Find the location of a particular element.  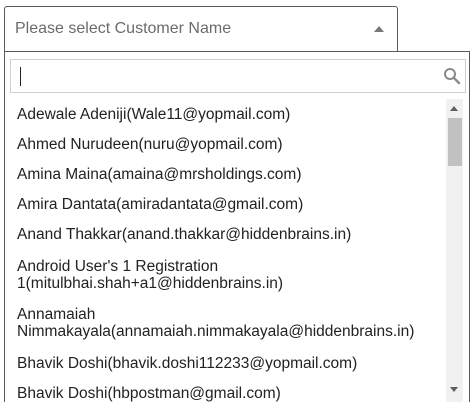

option-label: Amira Dantata(amiradantata@gmail.com) is located at coordinates (160, 204).